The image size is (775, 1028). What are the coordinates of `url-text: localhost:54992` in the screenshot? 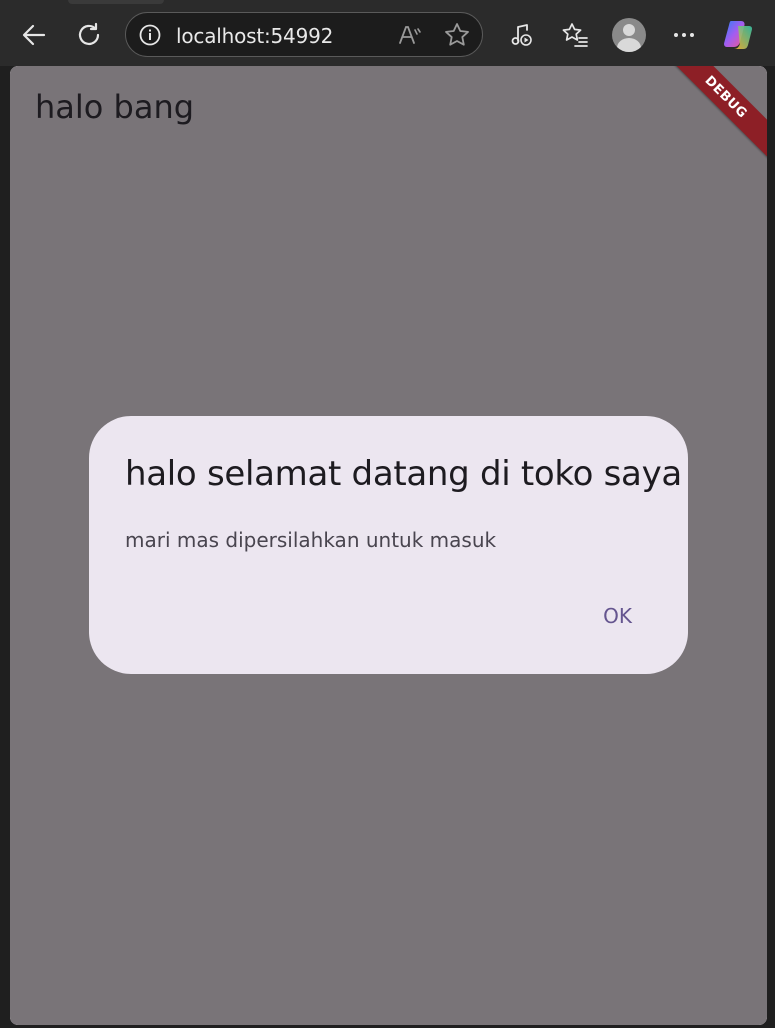 It's located at (254, 36).